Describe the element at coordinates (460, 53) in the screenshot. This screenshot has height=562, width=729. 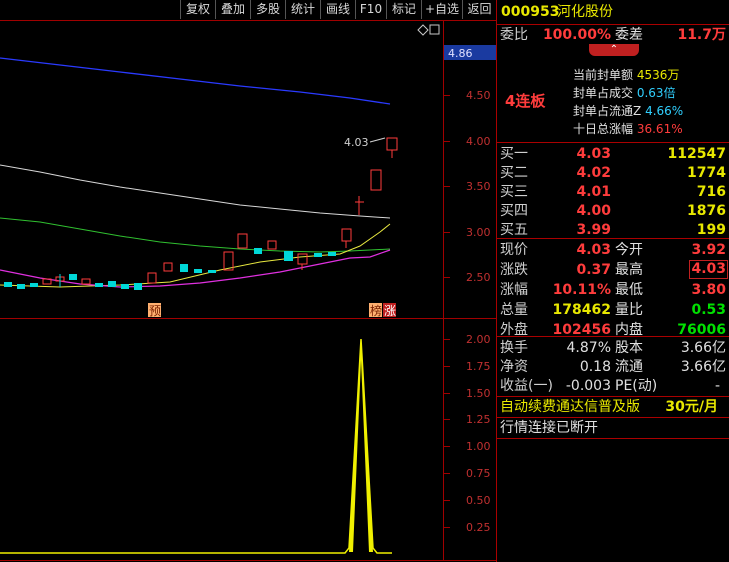
I see `current-price-tag: 4.86` at that location.